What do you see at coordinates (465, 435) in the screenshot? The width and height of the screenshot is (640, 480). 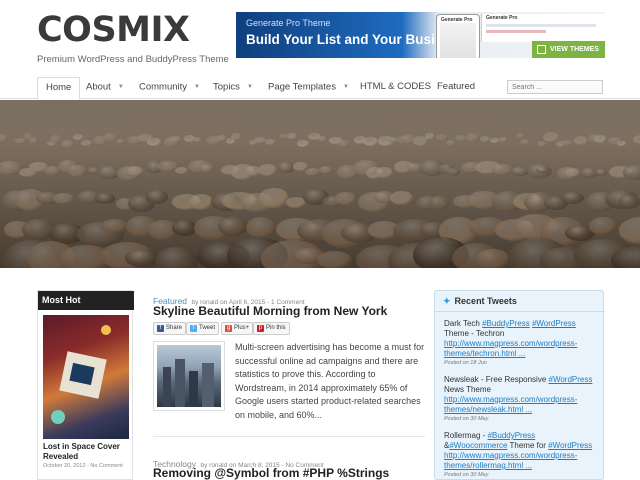 I see `tweet-text: Rollermag -` at bounding box center [465, 435].